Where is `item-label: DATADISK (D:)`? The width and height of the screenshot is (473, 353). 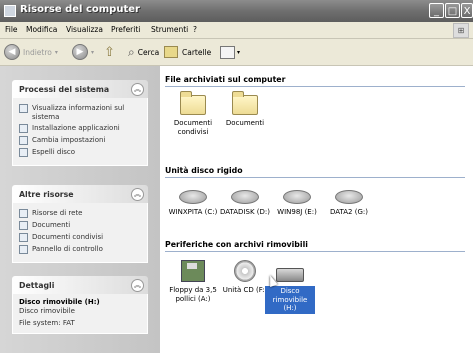 item-label: DATADISK (D:) is located at coordinates (245, 212).